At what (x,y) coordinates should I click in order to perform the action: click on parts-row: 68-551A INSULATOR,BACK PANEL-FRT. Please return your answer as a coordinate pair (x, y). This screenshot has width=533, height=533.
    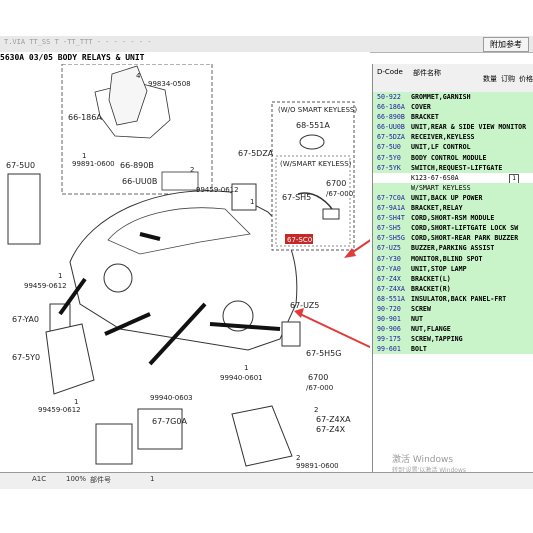
    Looking at the image, I should click on (453, 298).